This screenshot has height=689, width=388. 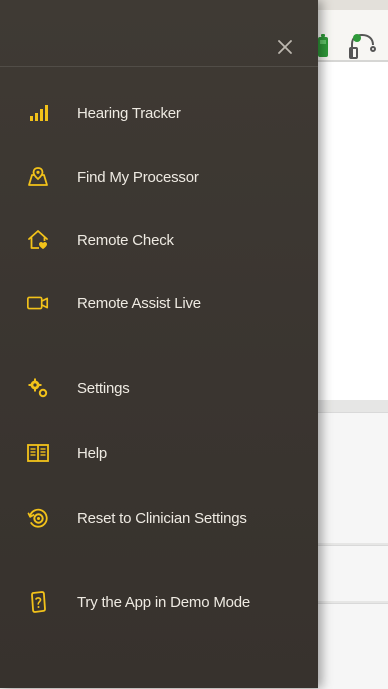 What do you see at coordinates (103, 388) in the screenshot?
I see `menu-item-label: Settings` at bounding box center [103, 388].